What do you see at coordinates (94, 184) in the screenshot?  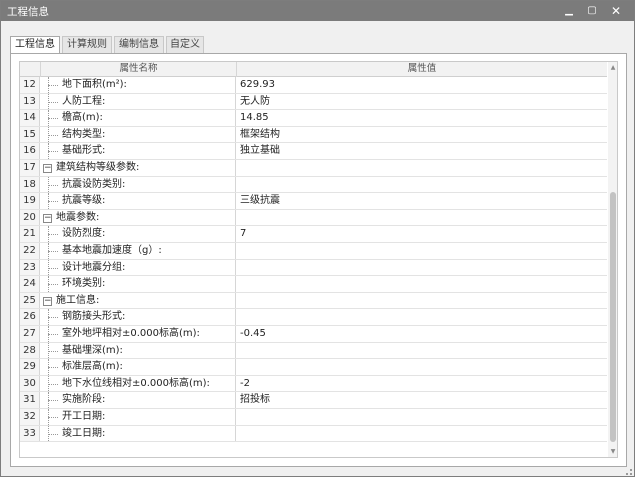 I see `property-name: 抗震设防类别:` at bounding box center [94, 184].